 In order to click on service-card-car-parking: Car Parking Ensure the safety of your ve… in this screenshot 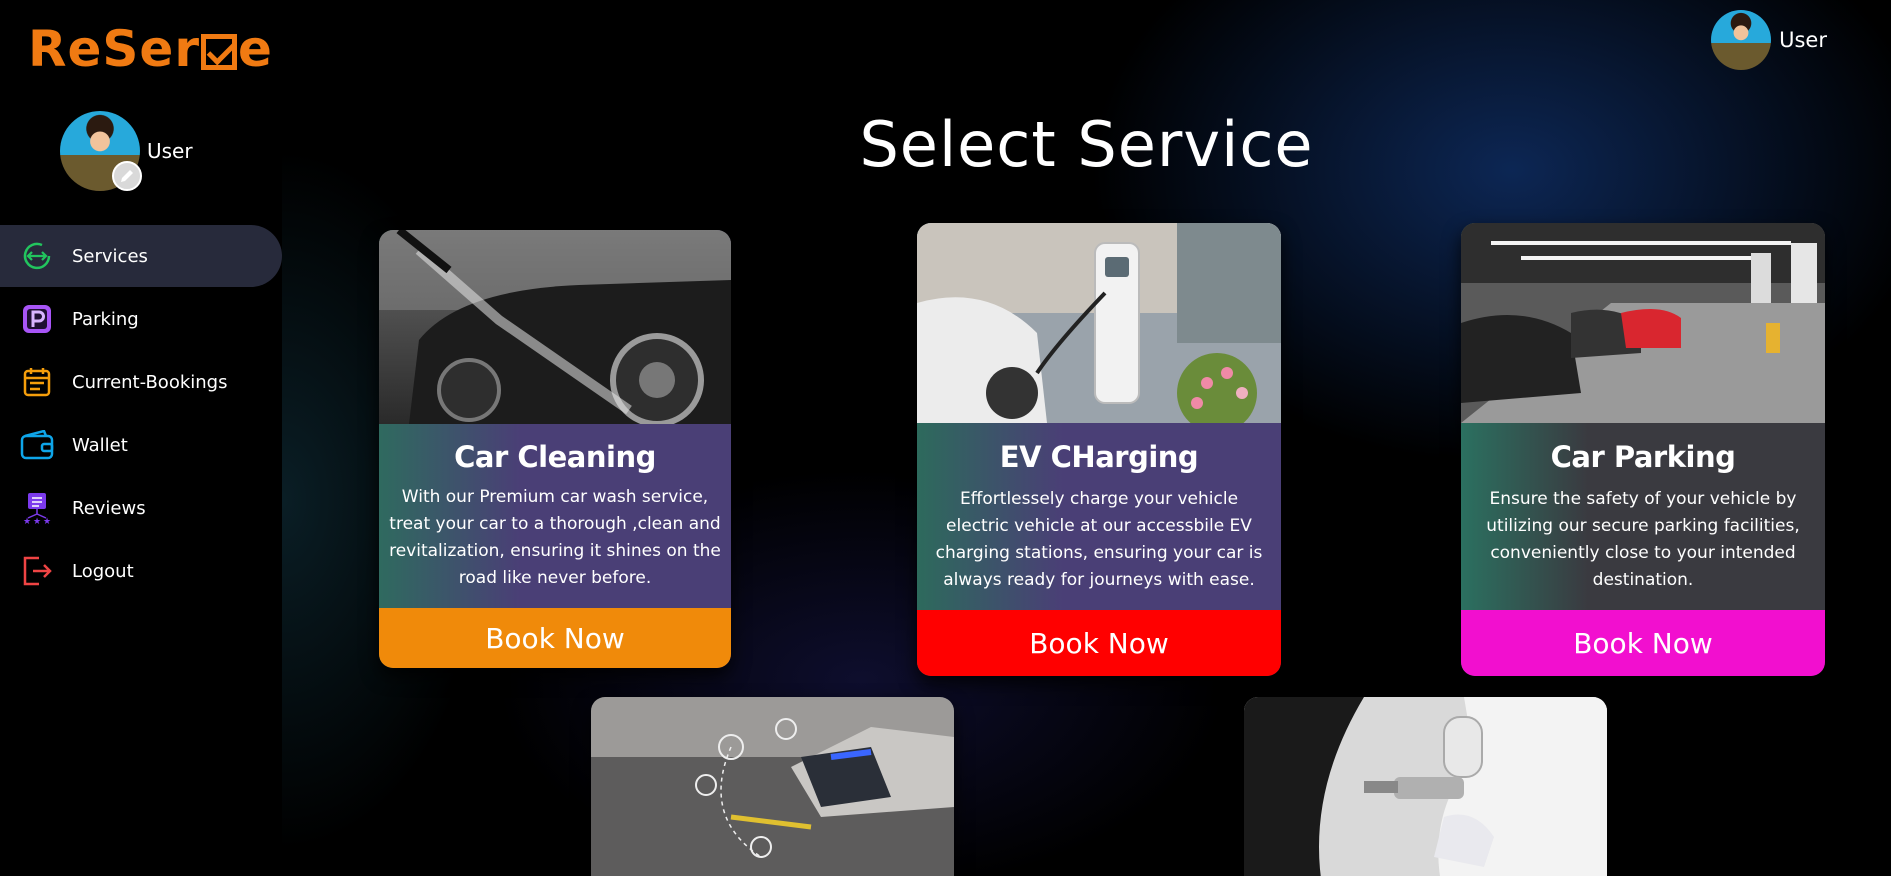, I will do `click(1643, 449)`.